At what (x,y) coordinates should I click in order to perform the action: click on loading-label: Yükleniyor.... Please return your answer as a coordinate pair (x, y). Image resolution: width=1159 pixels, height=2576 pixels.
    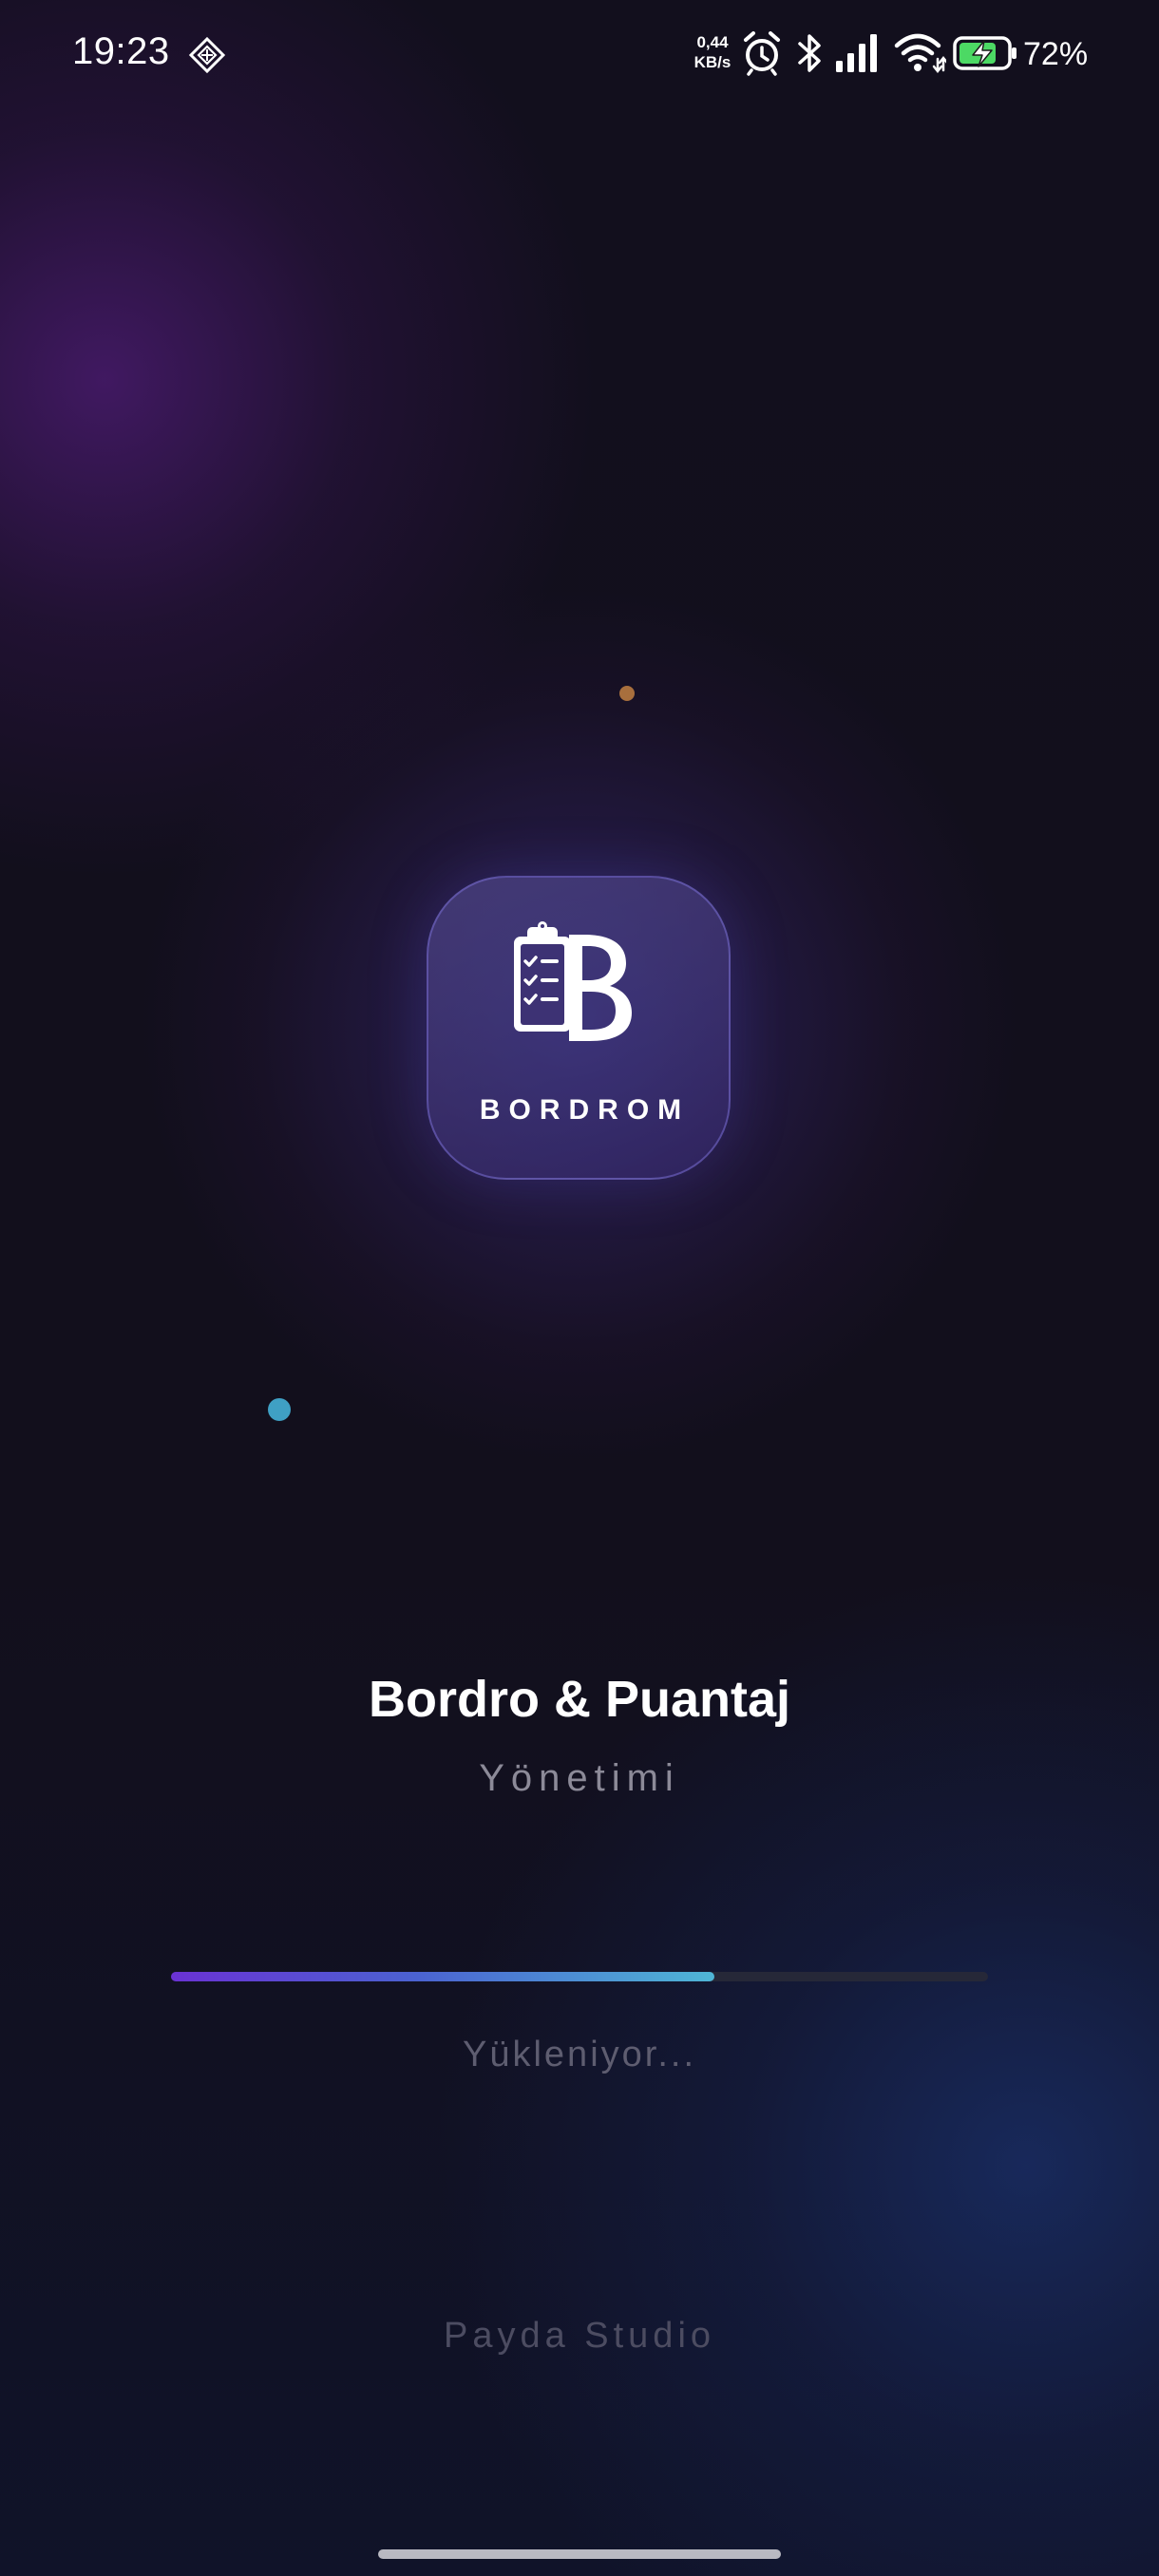
    Looking at the image, I should click on (579, 2054).